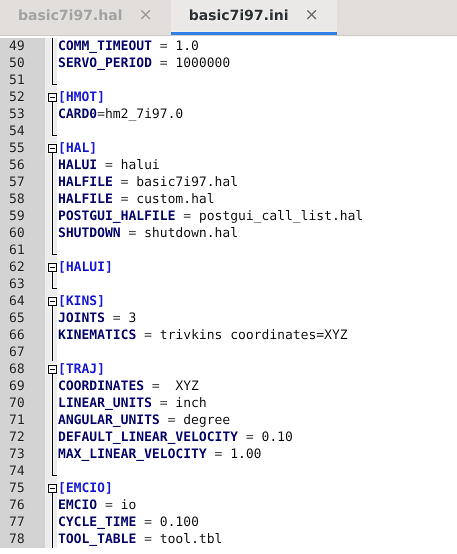  What do you see at coordinates (22, 403) in the screenshot?
I see `line-number: 70` at bounding box center [22, 403].